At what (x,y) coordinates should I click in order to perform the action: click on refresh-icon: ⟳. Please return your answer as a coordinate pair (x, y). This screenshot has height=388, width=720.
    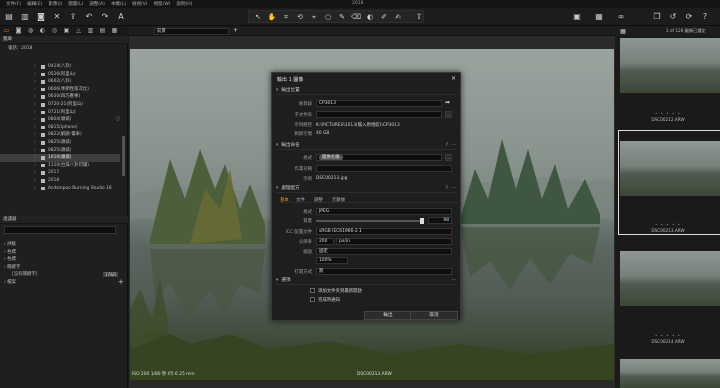
    Looking at the image, I should click on (689, 17).